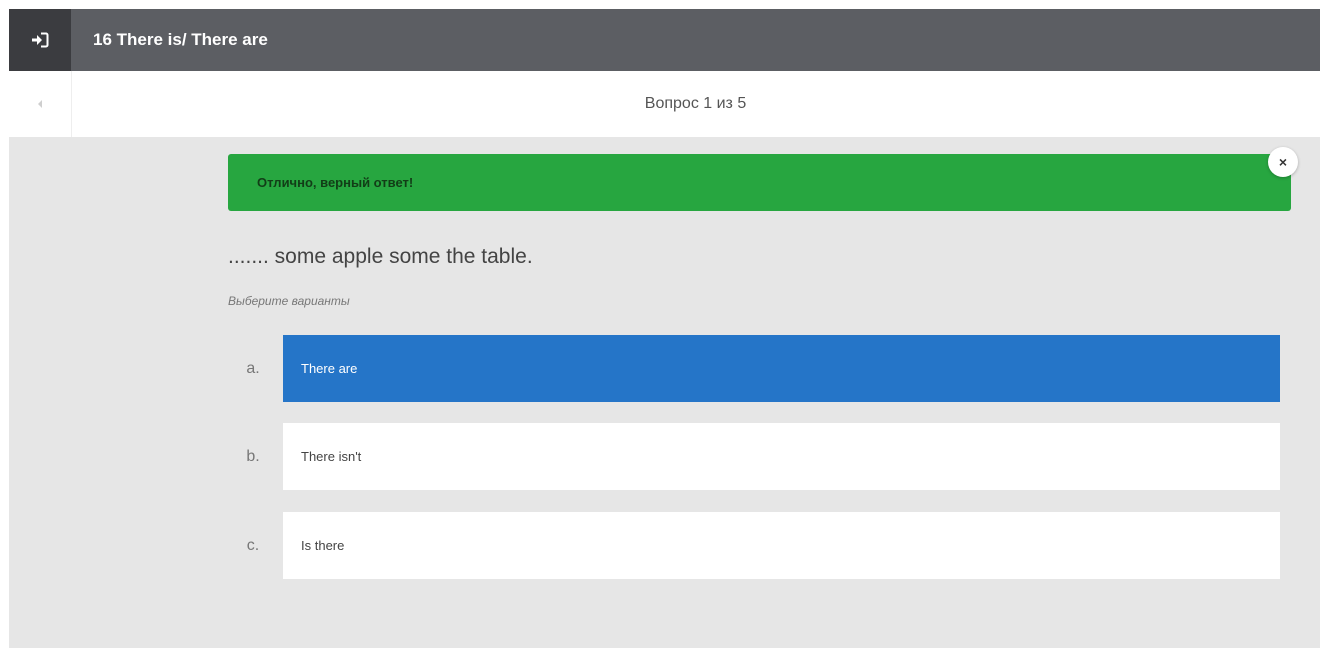 The image size is (1330, 648). Describe the element at coordinates (323, 545) in the screenshot. I see `option-label: Is there` at that location.